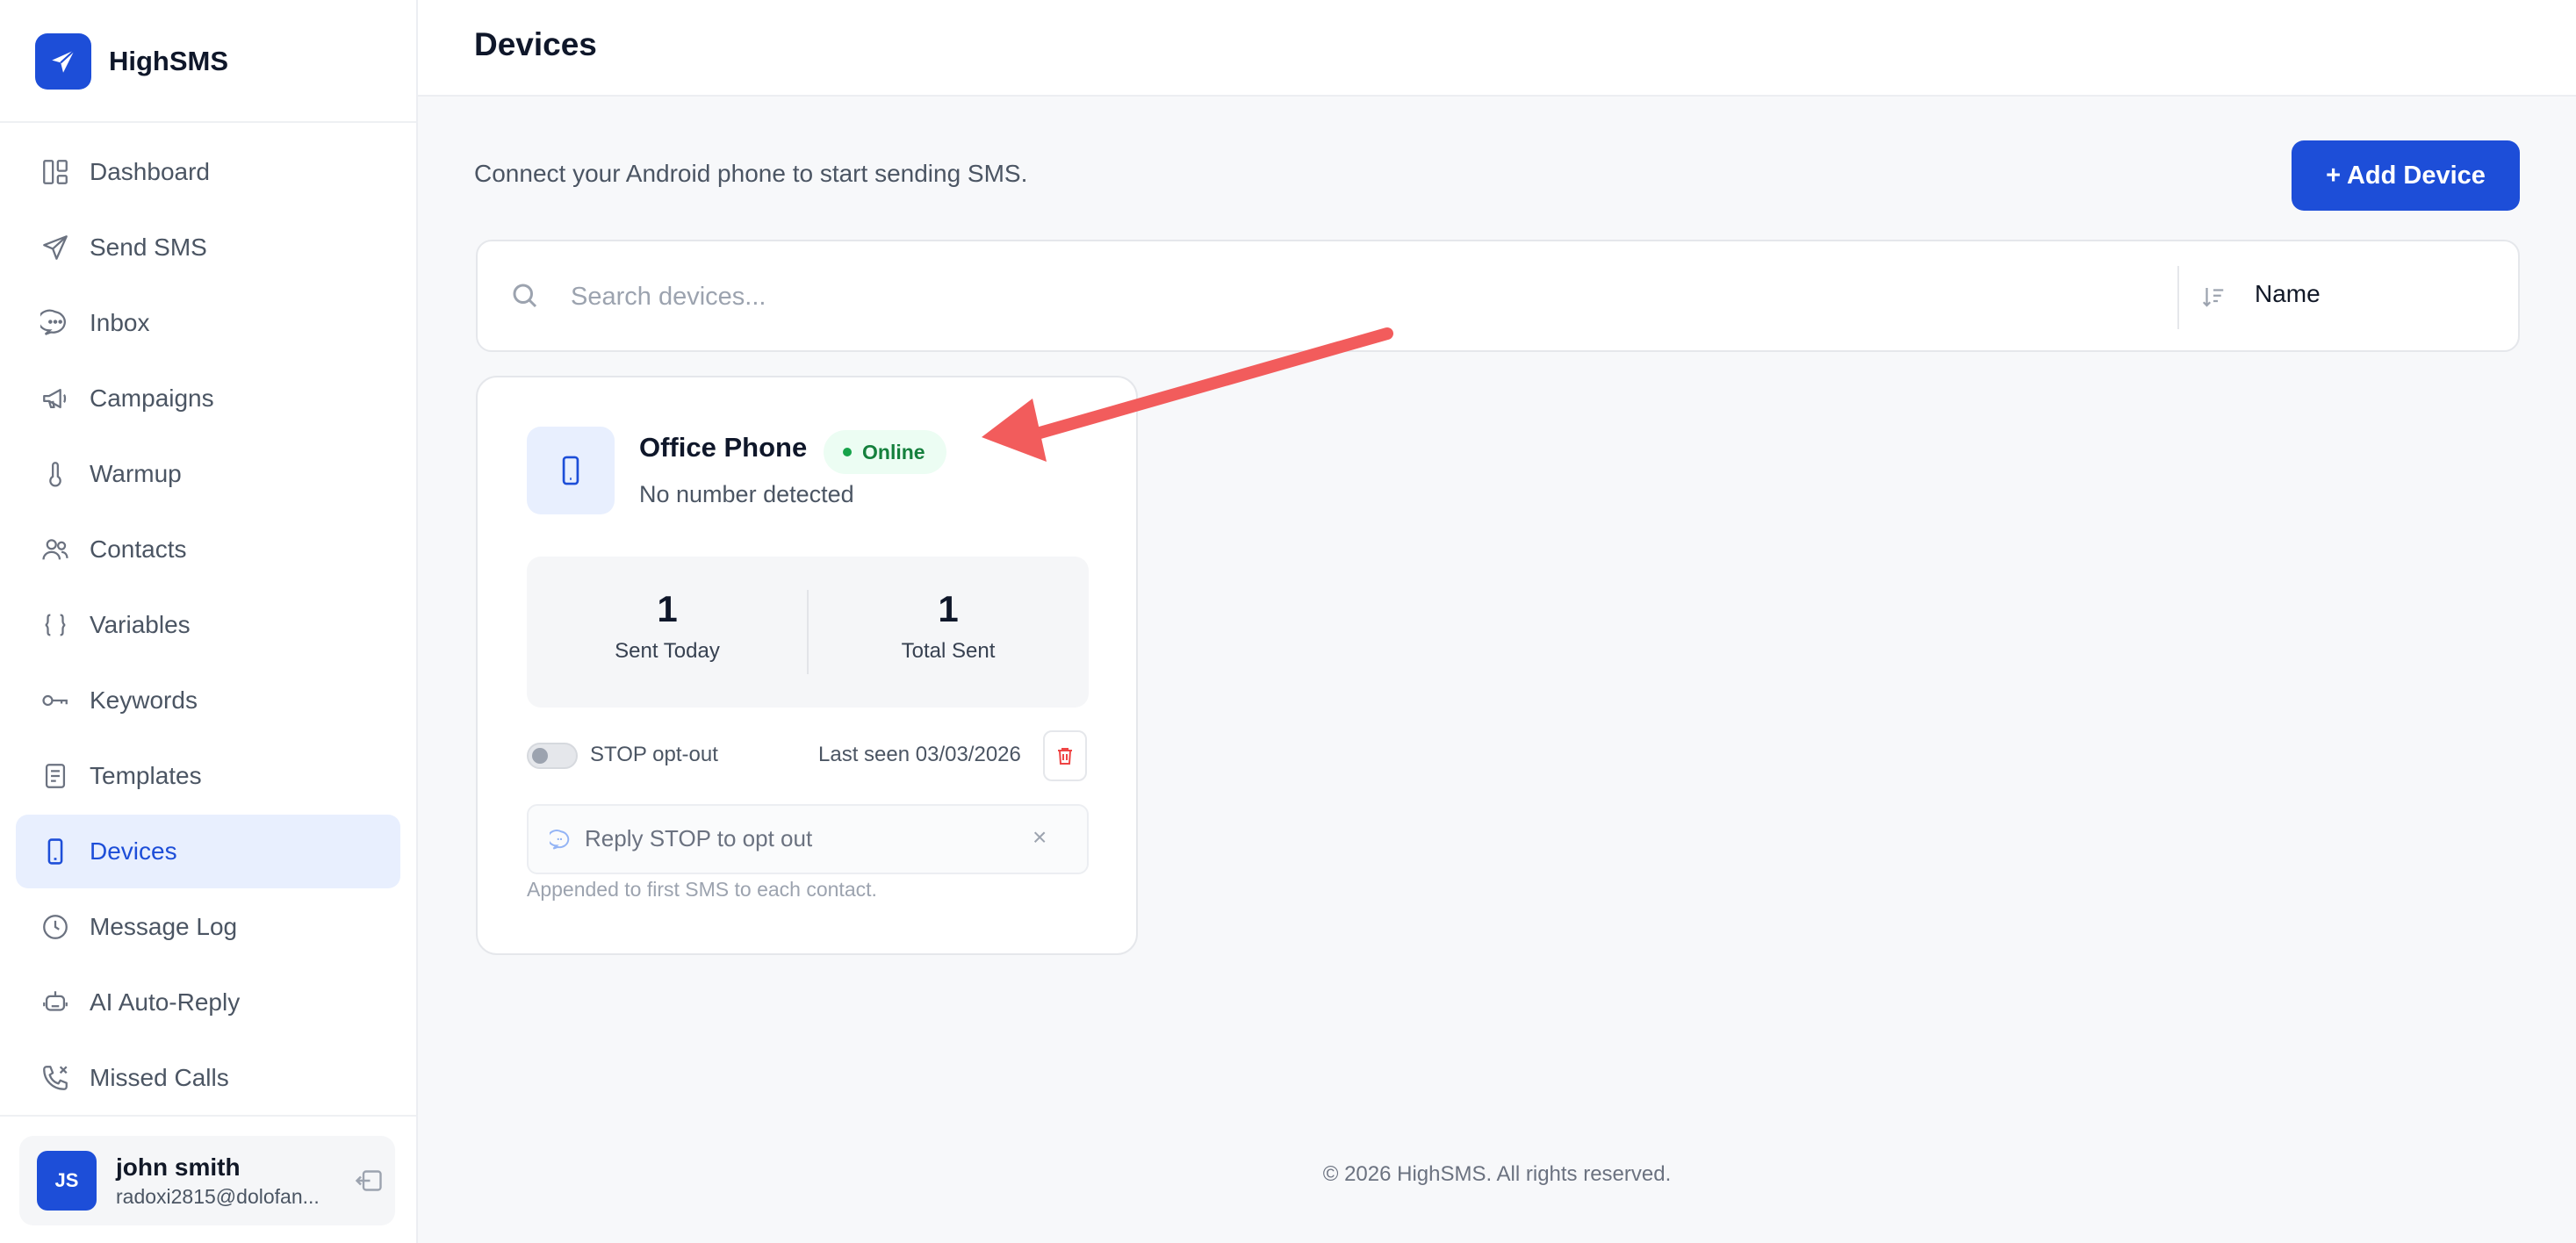  What do you see at coordinates (164, 926) in the screenshot?
I see `sidebar-item-label: Message Log` at bounding box center [164, 926].